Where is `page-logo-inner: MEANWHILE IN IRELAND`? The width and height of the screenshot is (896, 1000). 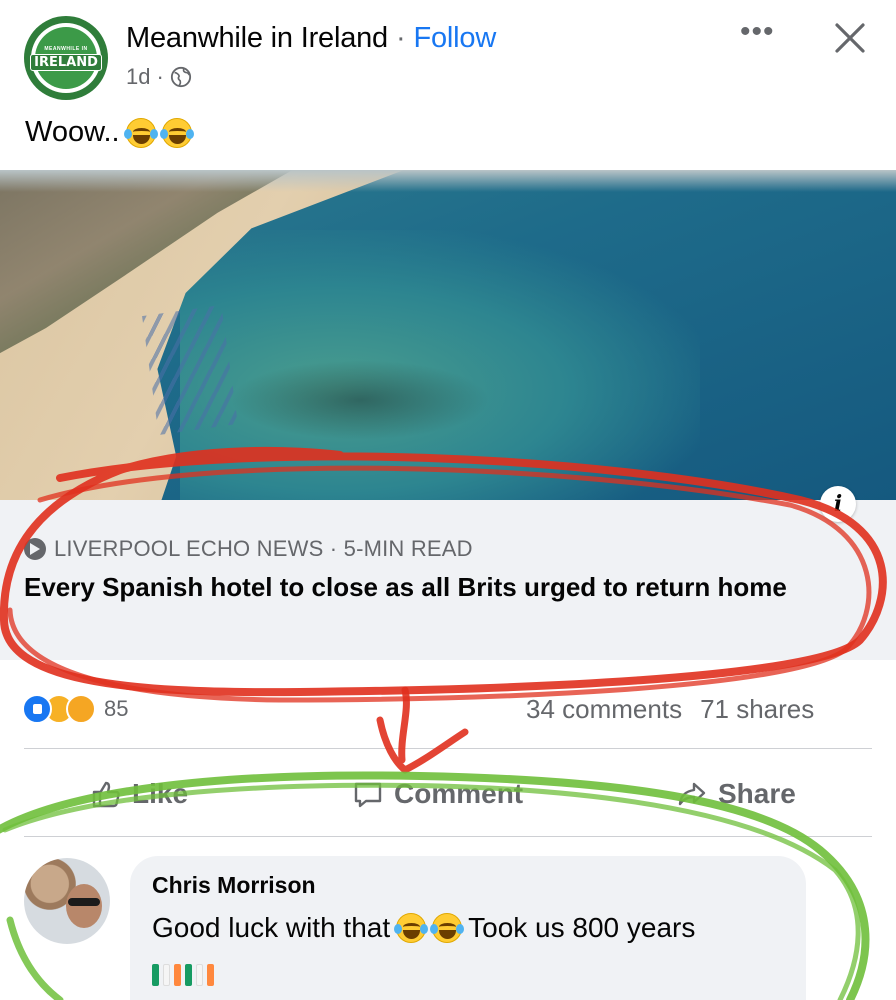 page-logo-inner: MEANWHILE IN IRELAND is located at coordinates (66, 58).